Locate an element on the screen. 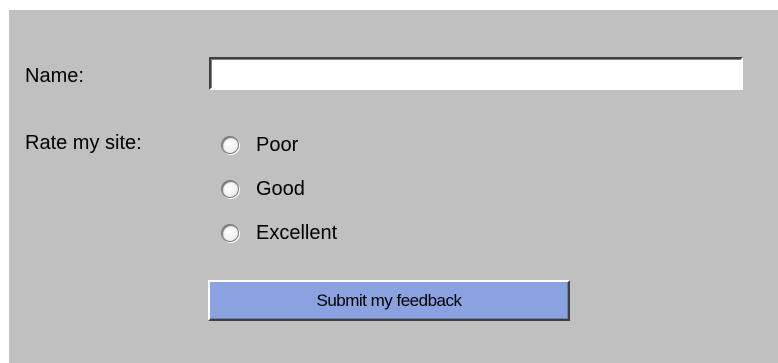  rating-option-poor: Poor is located at coordinates (259, 145).